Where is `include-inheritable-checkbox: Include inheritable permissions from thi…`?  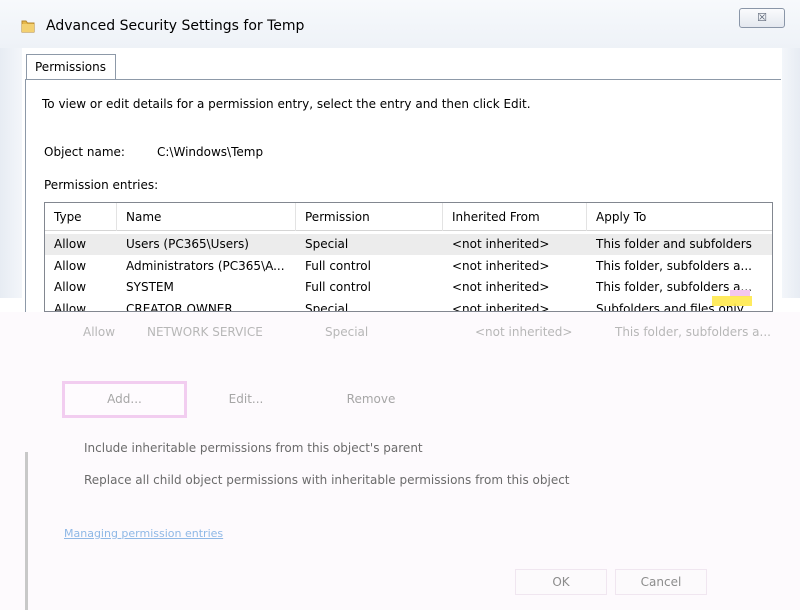 include-inheritable-checkbox: Include inheritable permissions from thi… is located at coordinates (253, 448).